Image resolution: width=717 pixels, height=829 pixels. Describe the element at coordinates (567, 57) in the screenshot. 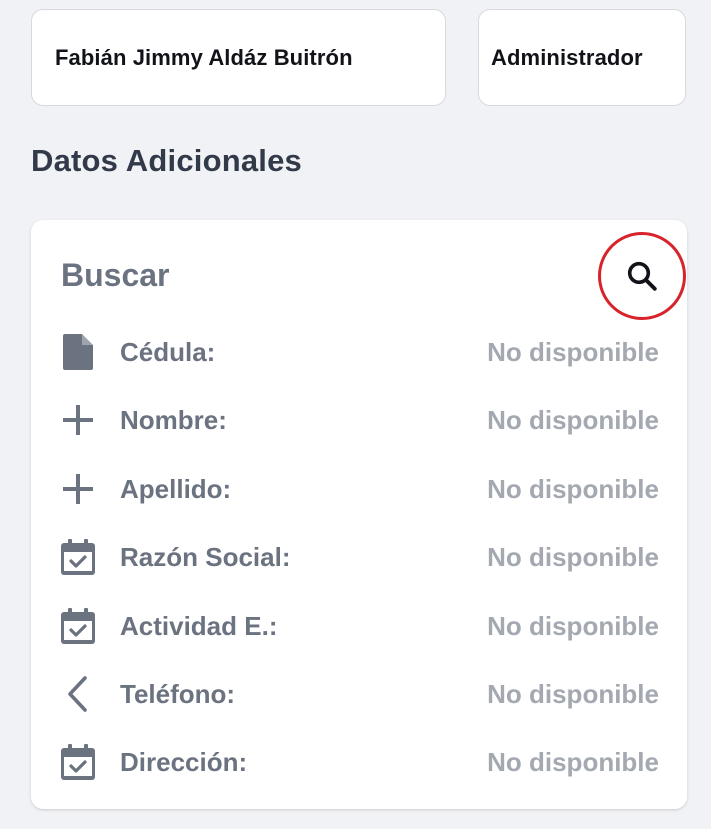

I see `user-role-value: Administrador` at that location.